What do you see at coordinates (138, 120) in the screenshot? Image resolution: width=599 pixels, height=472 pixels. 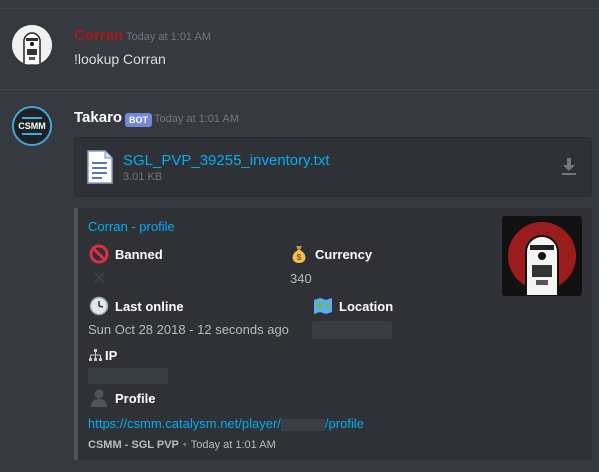 I see `bot-badge: BOT` at bounding box center [138, 120].